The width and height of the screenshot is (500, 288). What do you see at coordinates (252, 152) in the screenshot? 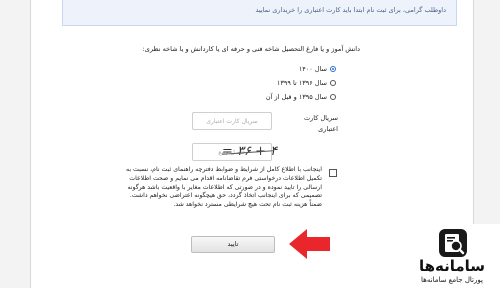
I see `captcha-image: ۴ + ۳۶ =` at bounding box center [252, 152].